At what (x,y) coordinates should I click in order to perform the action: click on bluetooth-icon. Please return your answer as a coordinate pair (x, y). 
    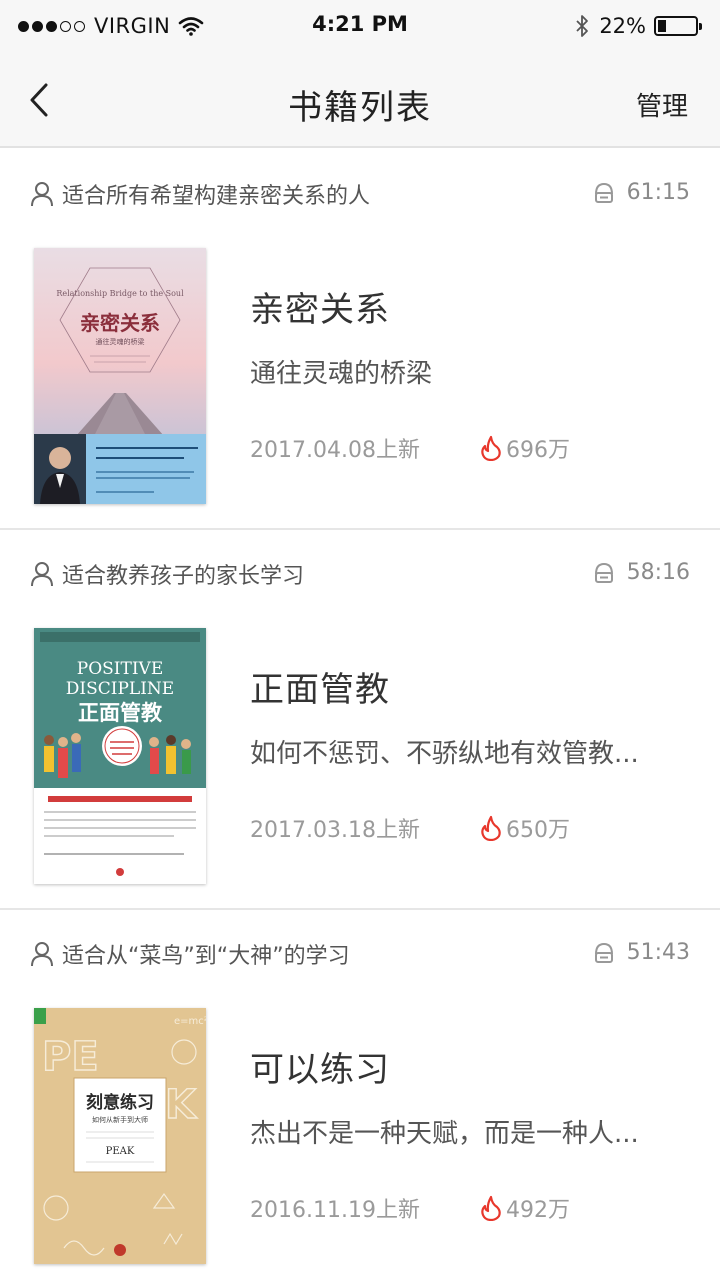
    Looking at the image, I should click on (582, 26).